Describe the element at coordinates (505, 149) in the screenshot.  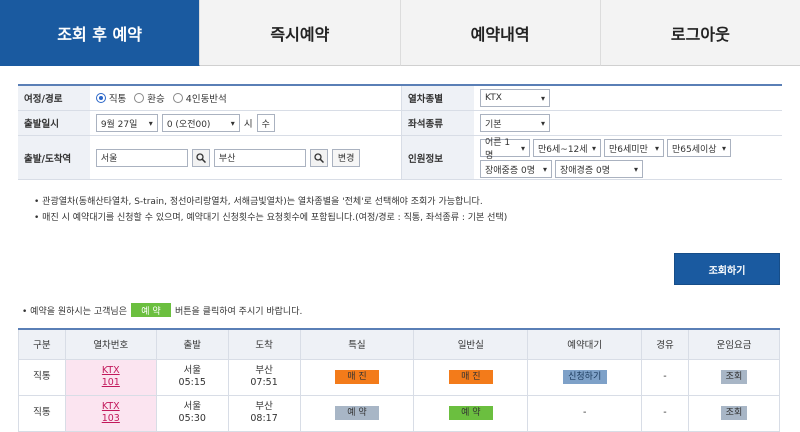
I see `adult-select: 어른 1명 ▾` at that location.